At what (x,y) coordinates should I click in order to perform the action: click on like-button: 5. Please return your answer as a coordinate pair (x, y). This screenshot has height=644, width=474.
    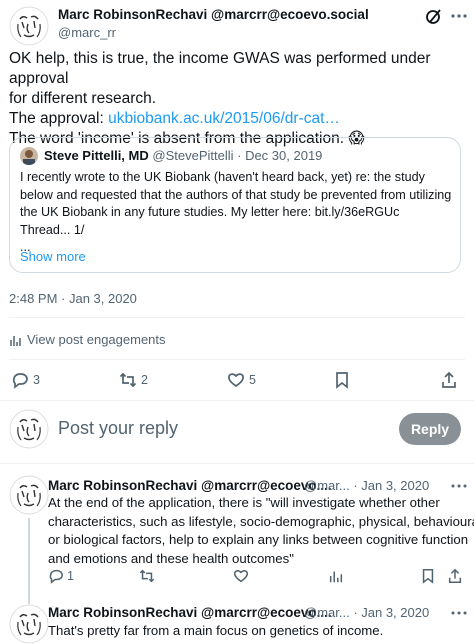
    Looking at the image, I should click on (241, 380).